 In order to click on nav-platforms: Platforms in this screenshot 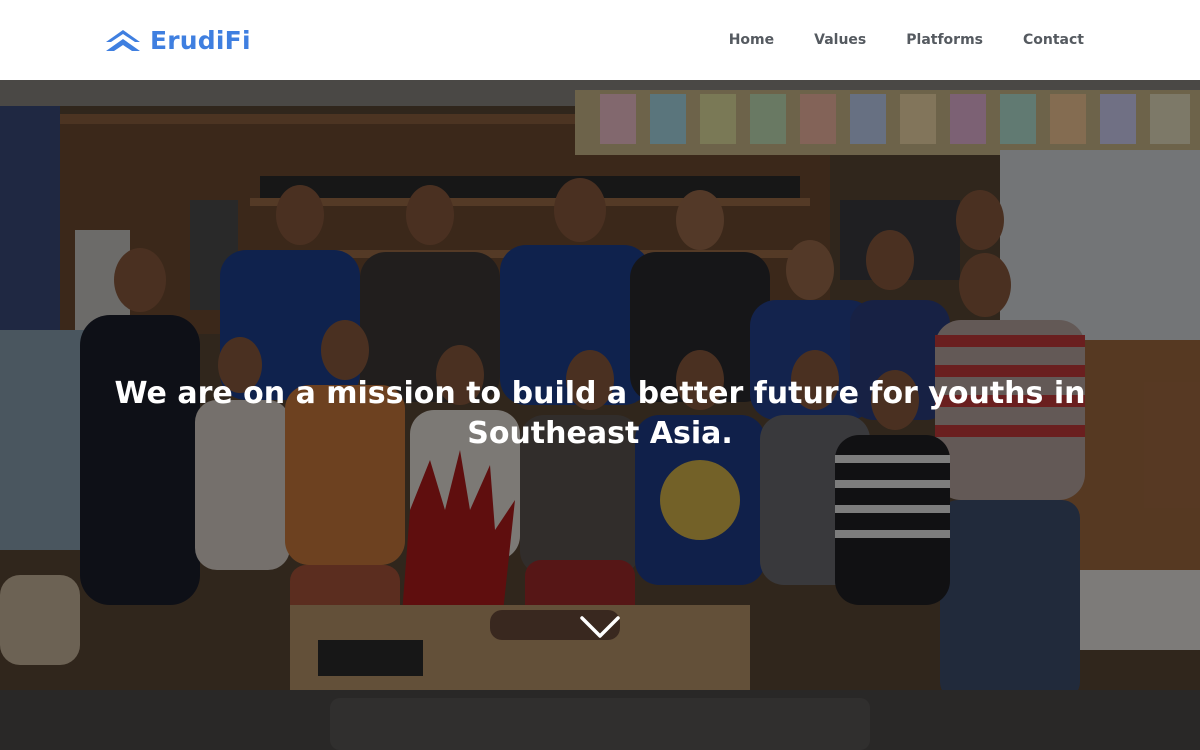, I will do `click(944, 40)`.